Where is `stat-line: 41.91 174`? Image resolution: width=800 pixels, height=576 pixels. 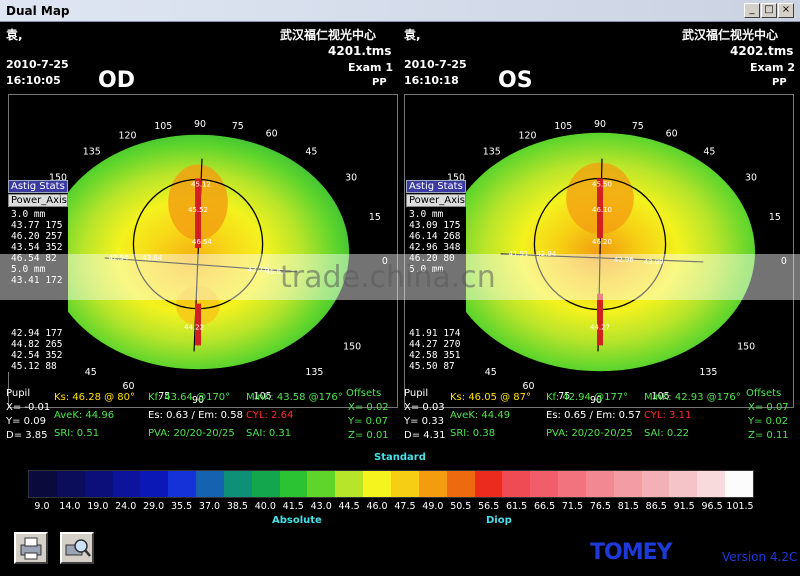 stat-line: 41.91 174 is located at coordinates (435, 333).